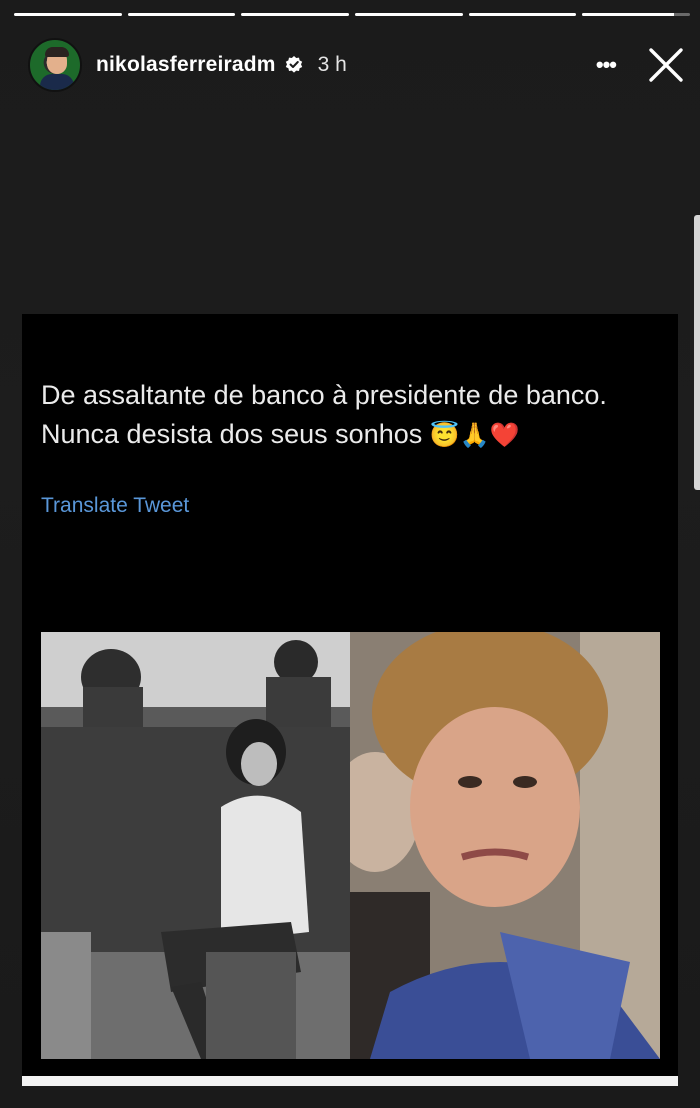 This screenshot has width=700, height=1108. Describe the element at coordinates (115, 506) in the screenshot. I see `translate-tweet-link: Translate Tweet` at that location.